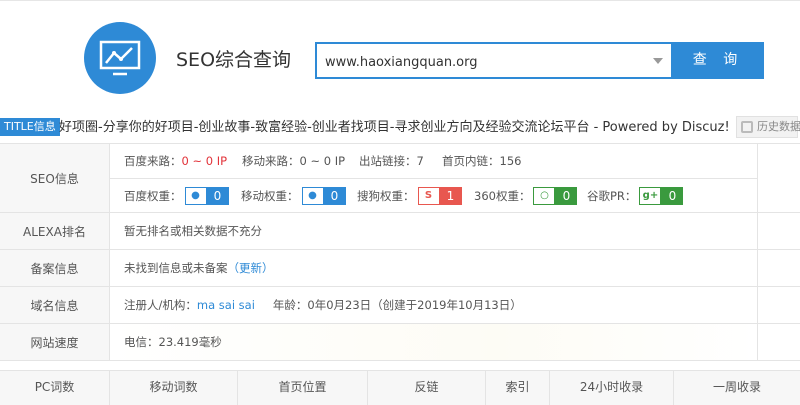 The height and width of the screenshot is (405, 800). I want to click on page-title: SEO综合查询, so click(234, 60).